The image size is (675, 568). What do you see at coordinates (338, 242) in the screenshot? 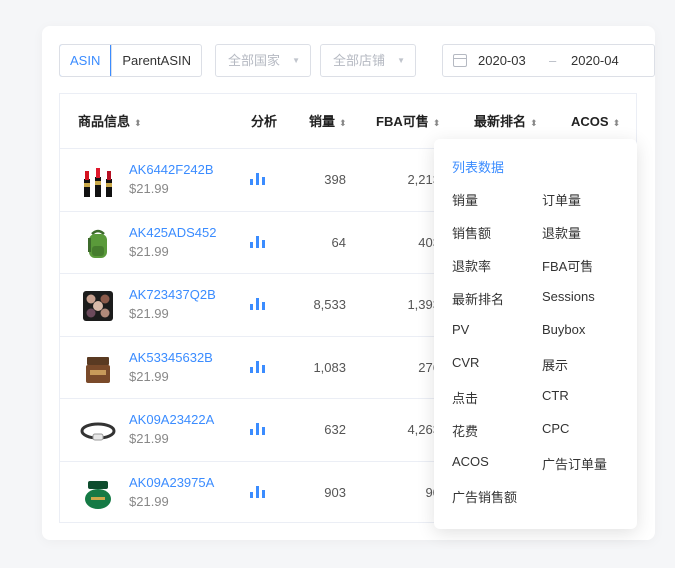
I see `sales-value: 64` at bounding box center [338, 242].